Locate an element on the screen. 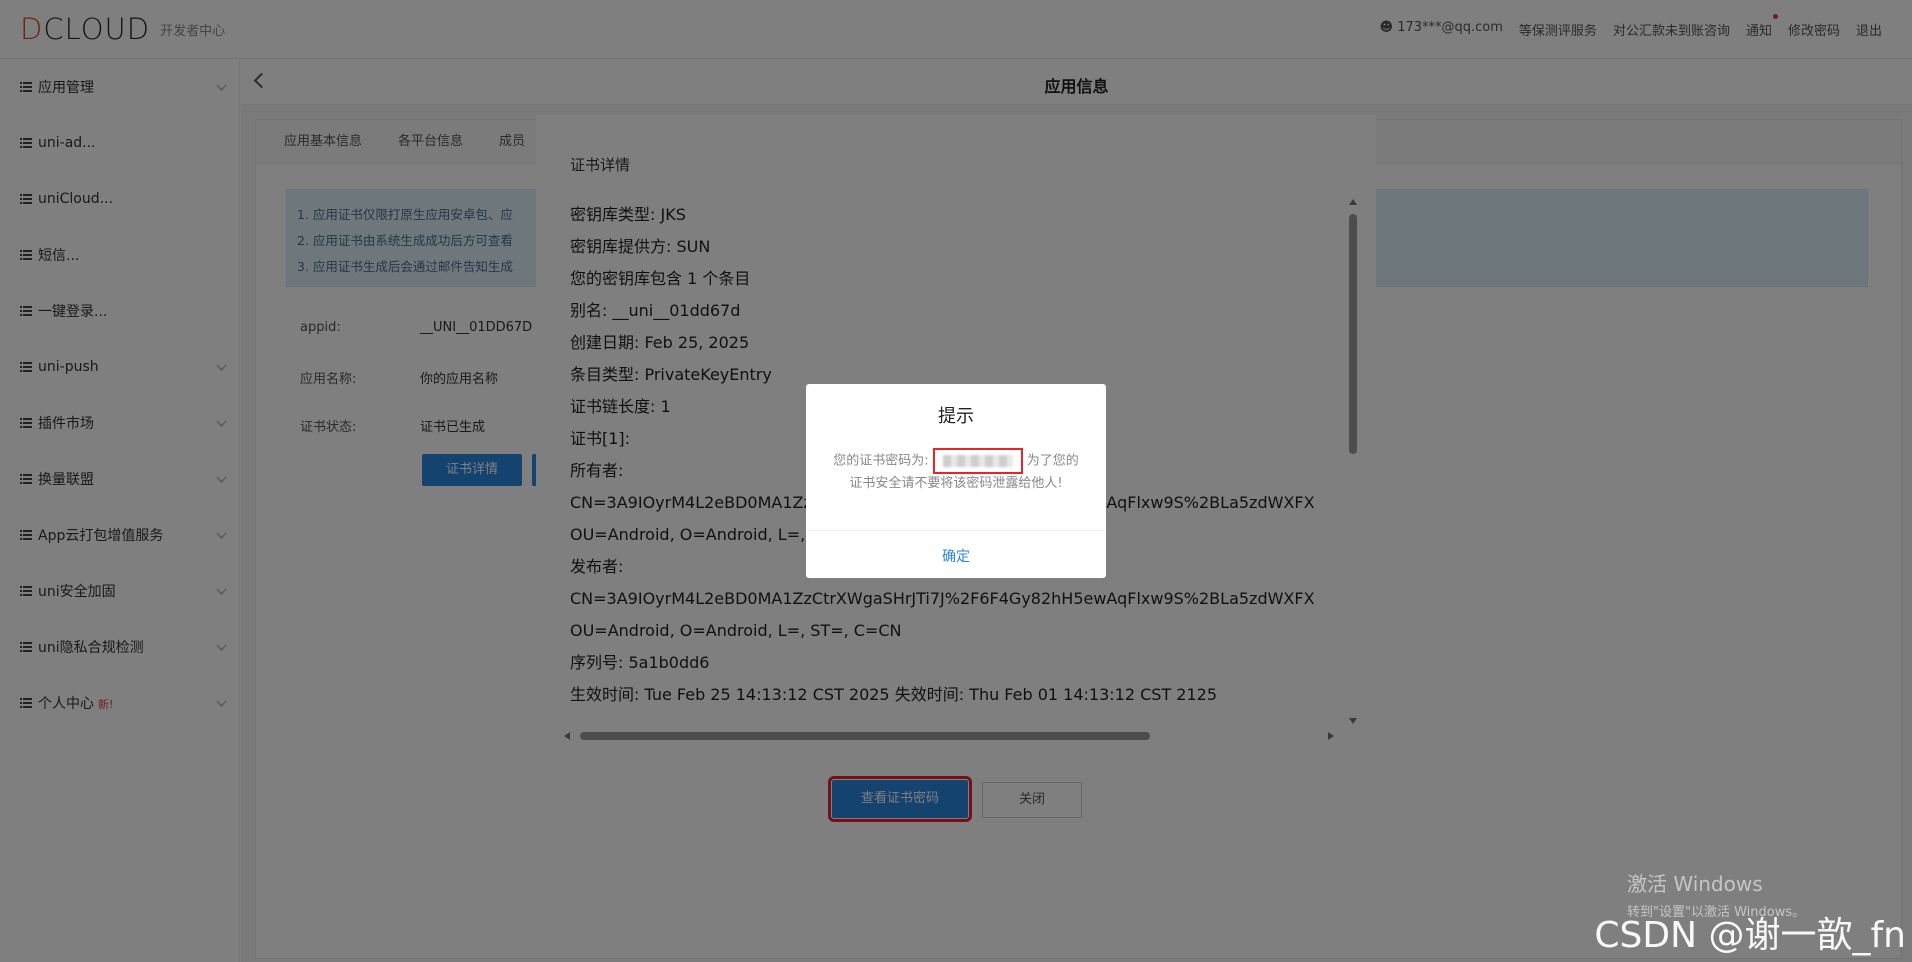  tip-message: 您的证书密码为: 为了您的证书安全请不要将该密码泄露给他人! is located at coordinates (956, 471).